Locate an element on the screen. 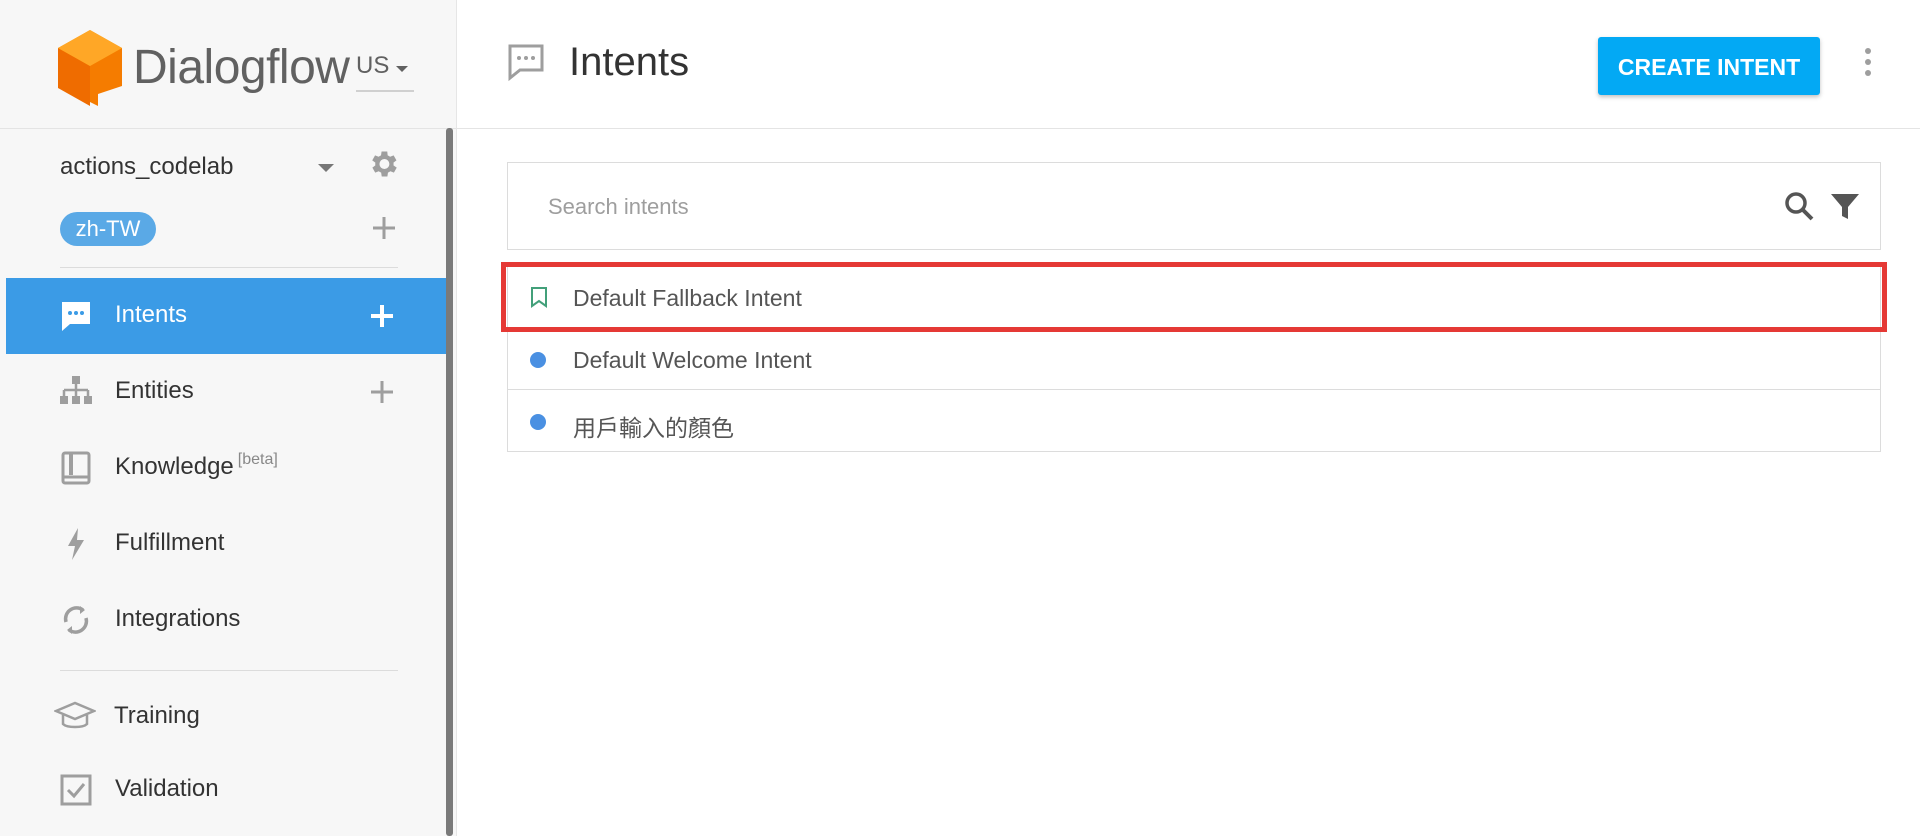 The height and width of the screenshot is (836, 1920). add-language-icon is located at coordinates (384, 228).